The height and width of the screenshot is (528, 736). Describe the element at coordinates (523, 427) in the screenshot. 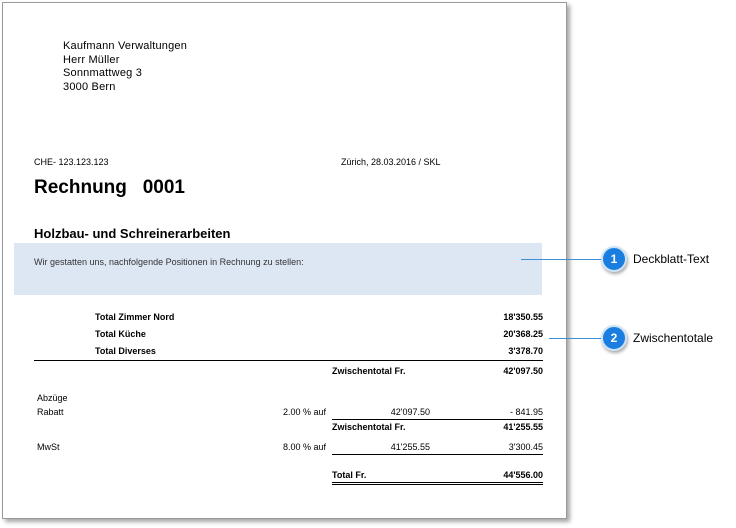

I see `subtotal-amount: 41'255.55` at that location.